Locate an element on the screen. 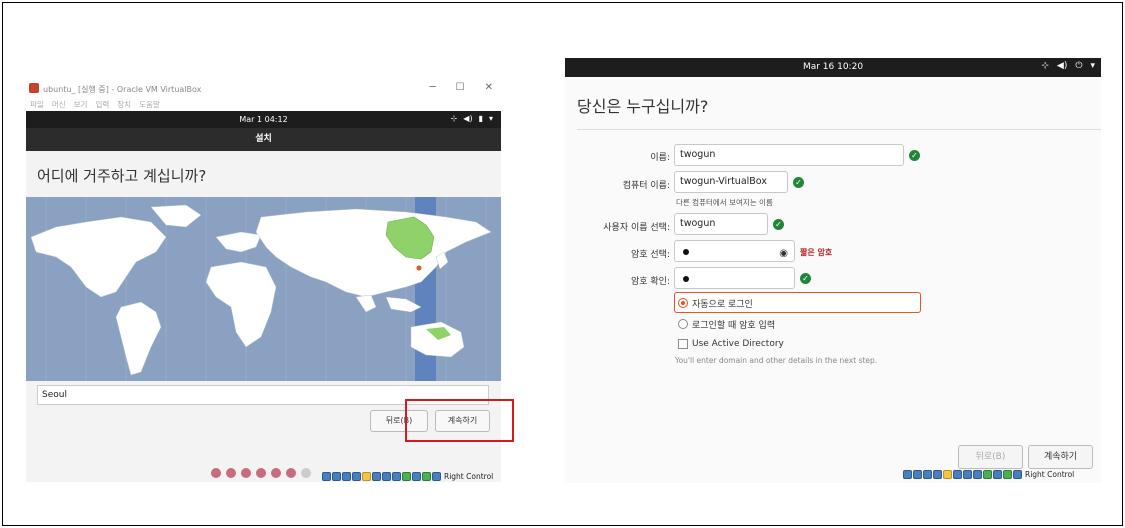 The width and height of the screenshot is (1125, 528). auto-login-label: 자동으로 로그인 is located at coordinates (722, 304).